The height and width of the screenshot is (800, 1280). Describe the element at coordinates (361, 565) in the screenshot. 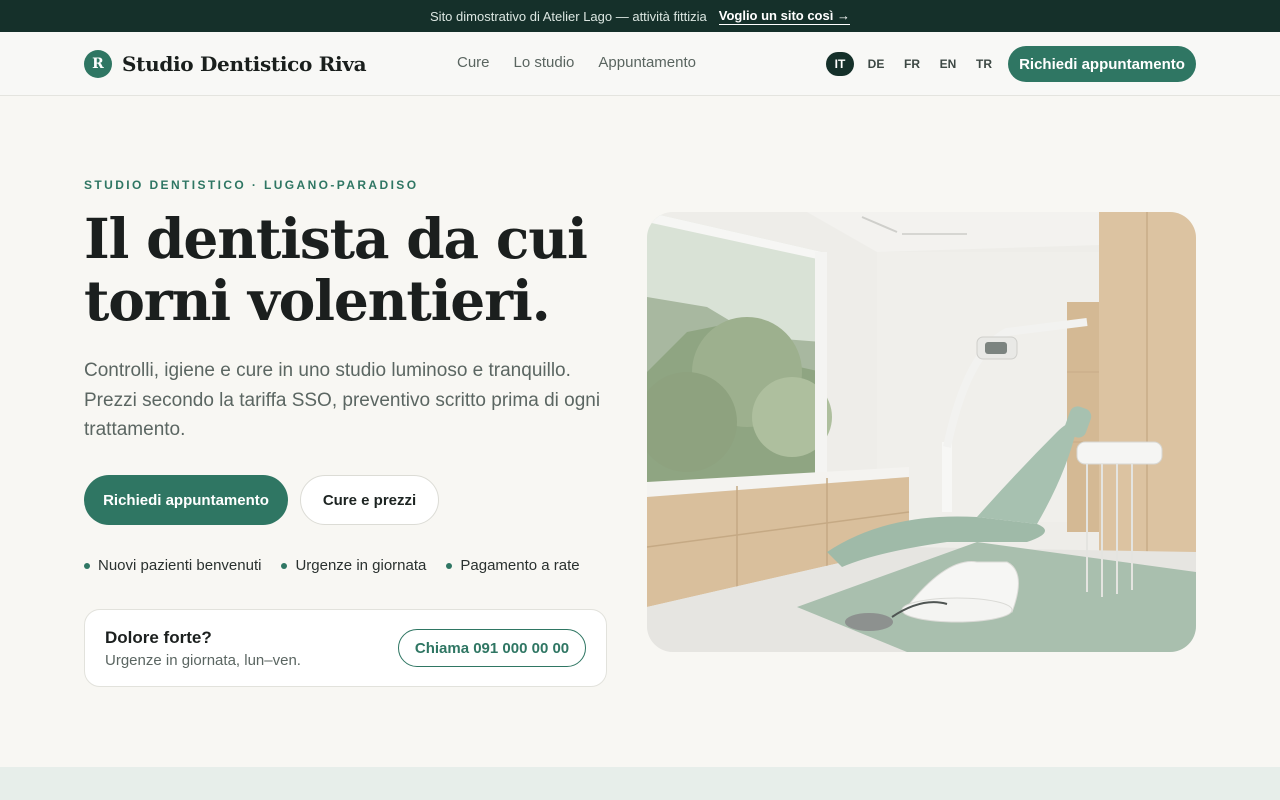

I see `perk-label: Urgenze in giornata` at that location.